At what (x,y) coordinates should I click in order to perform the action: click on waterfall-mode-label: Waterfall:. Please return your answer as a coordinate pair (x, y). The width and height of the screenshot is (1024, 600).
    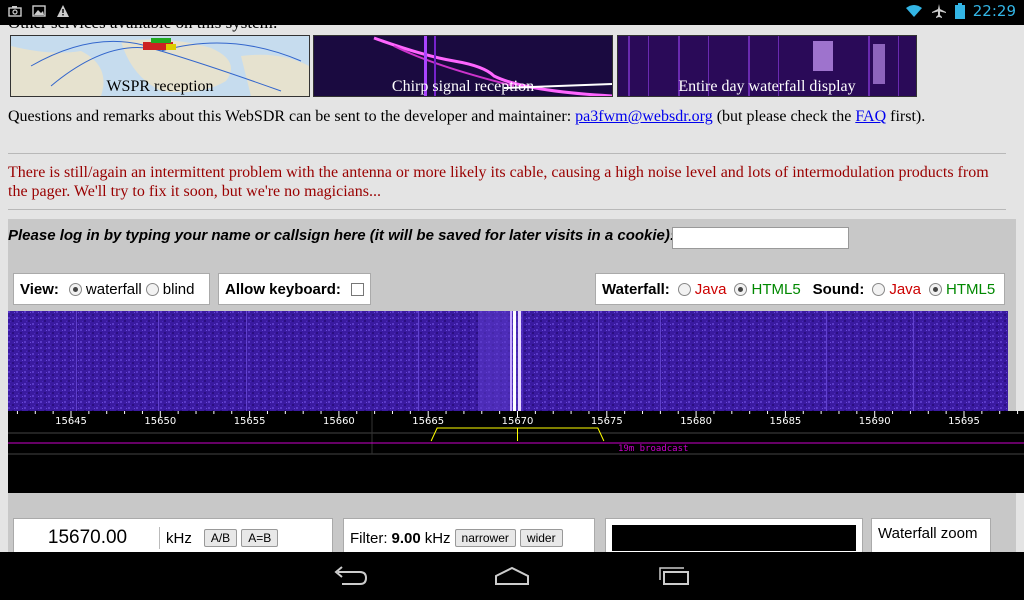
    Looking at the image, I should click on (636, 289).